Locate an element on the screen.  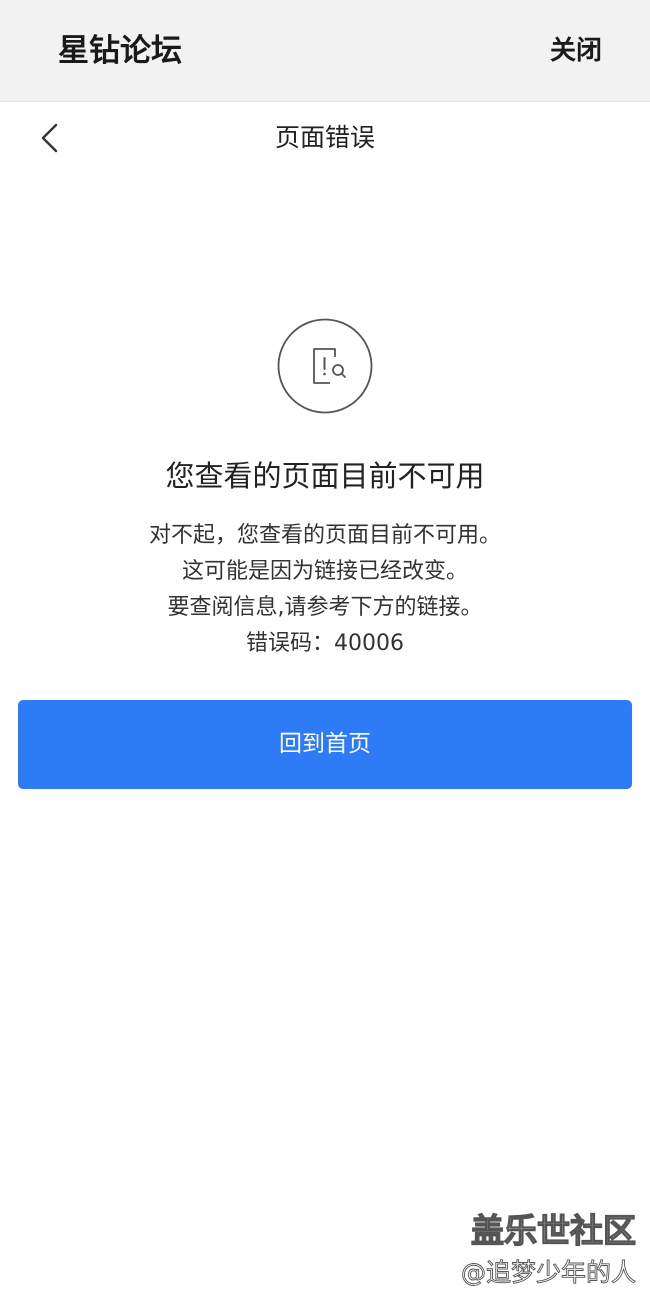
close-button: 关闭 is located at coordinates (576, 51).